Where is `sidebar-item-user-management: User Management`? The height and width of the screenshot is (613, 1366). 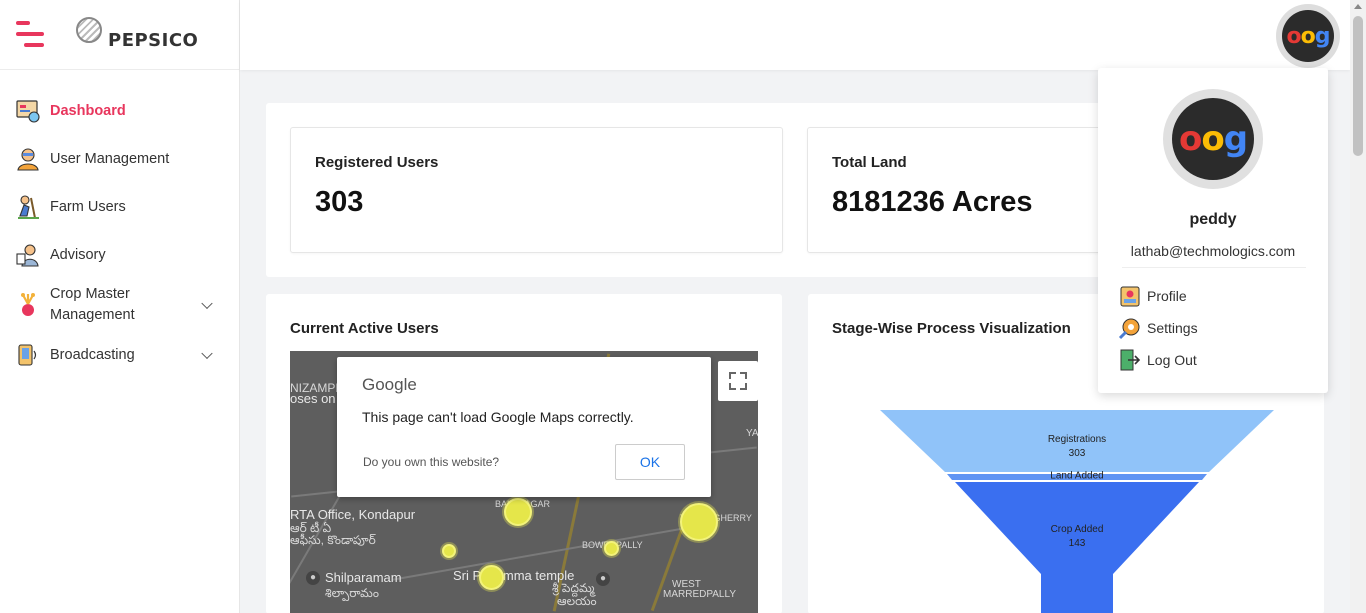
sidebar-item-user-management: User Management is located at coordinates (119, 159).